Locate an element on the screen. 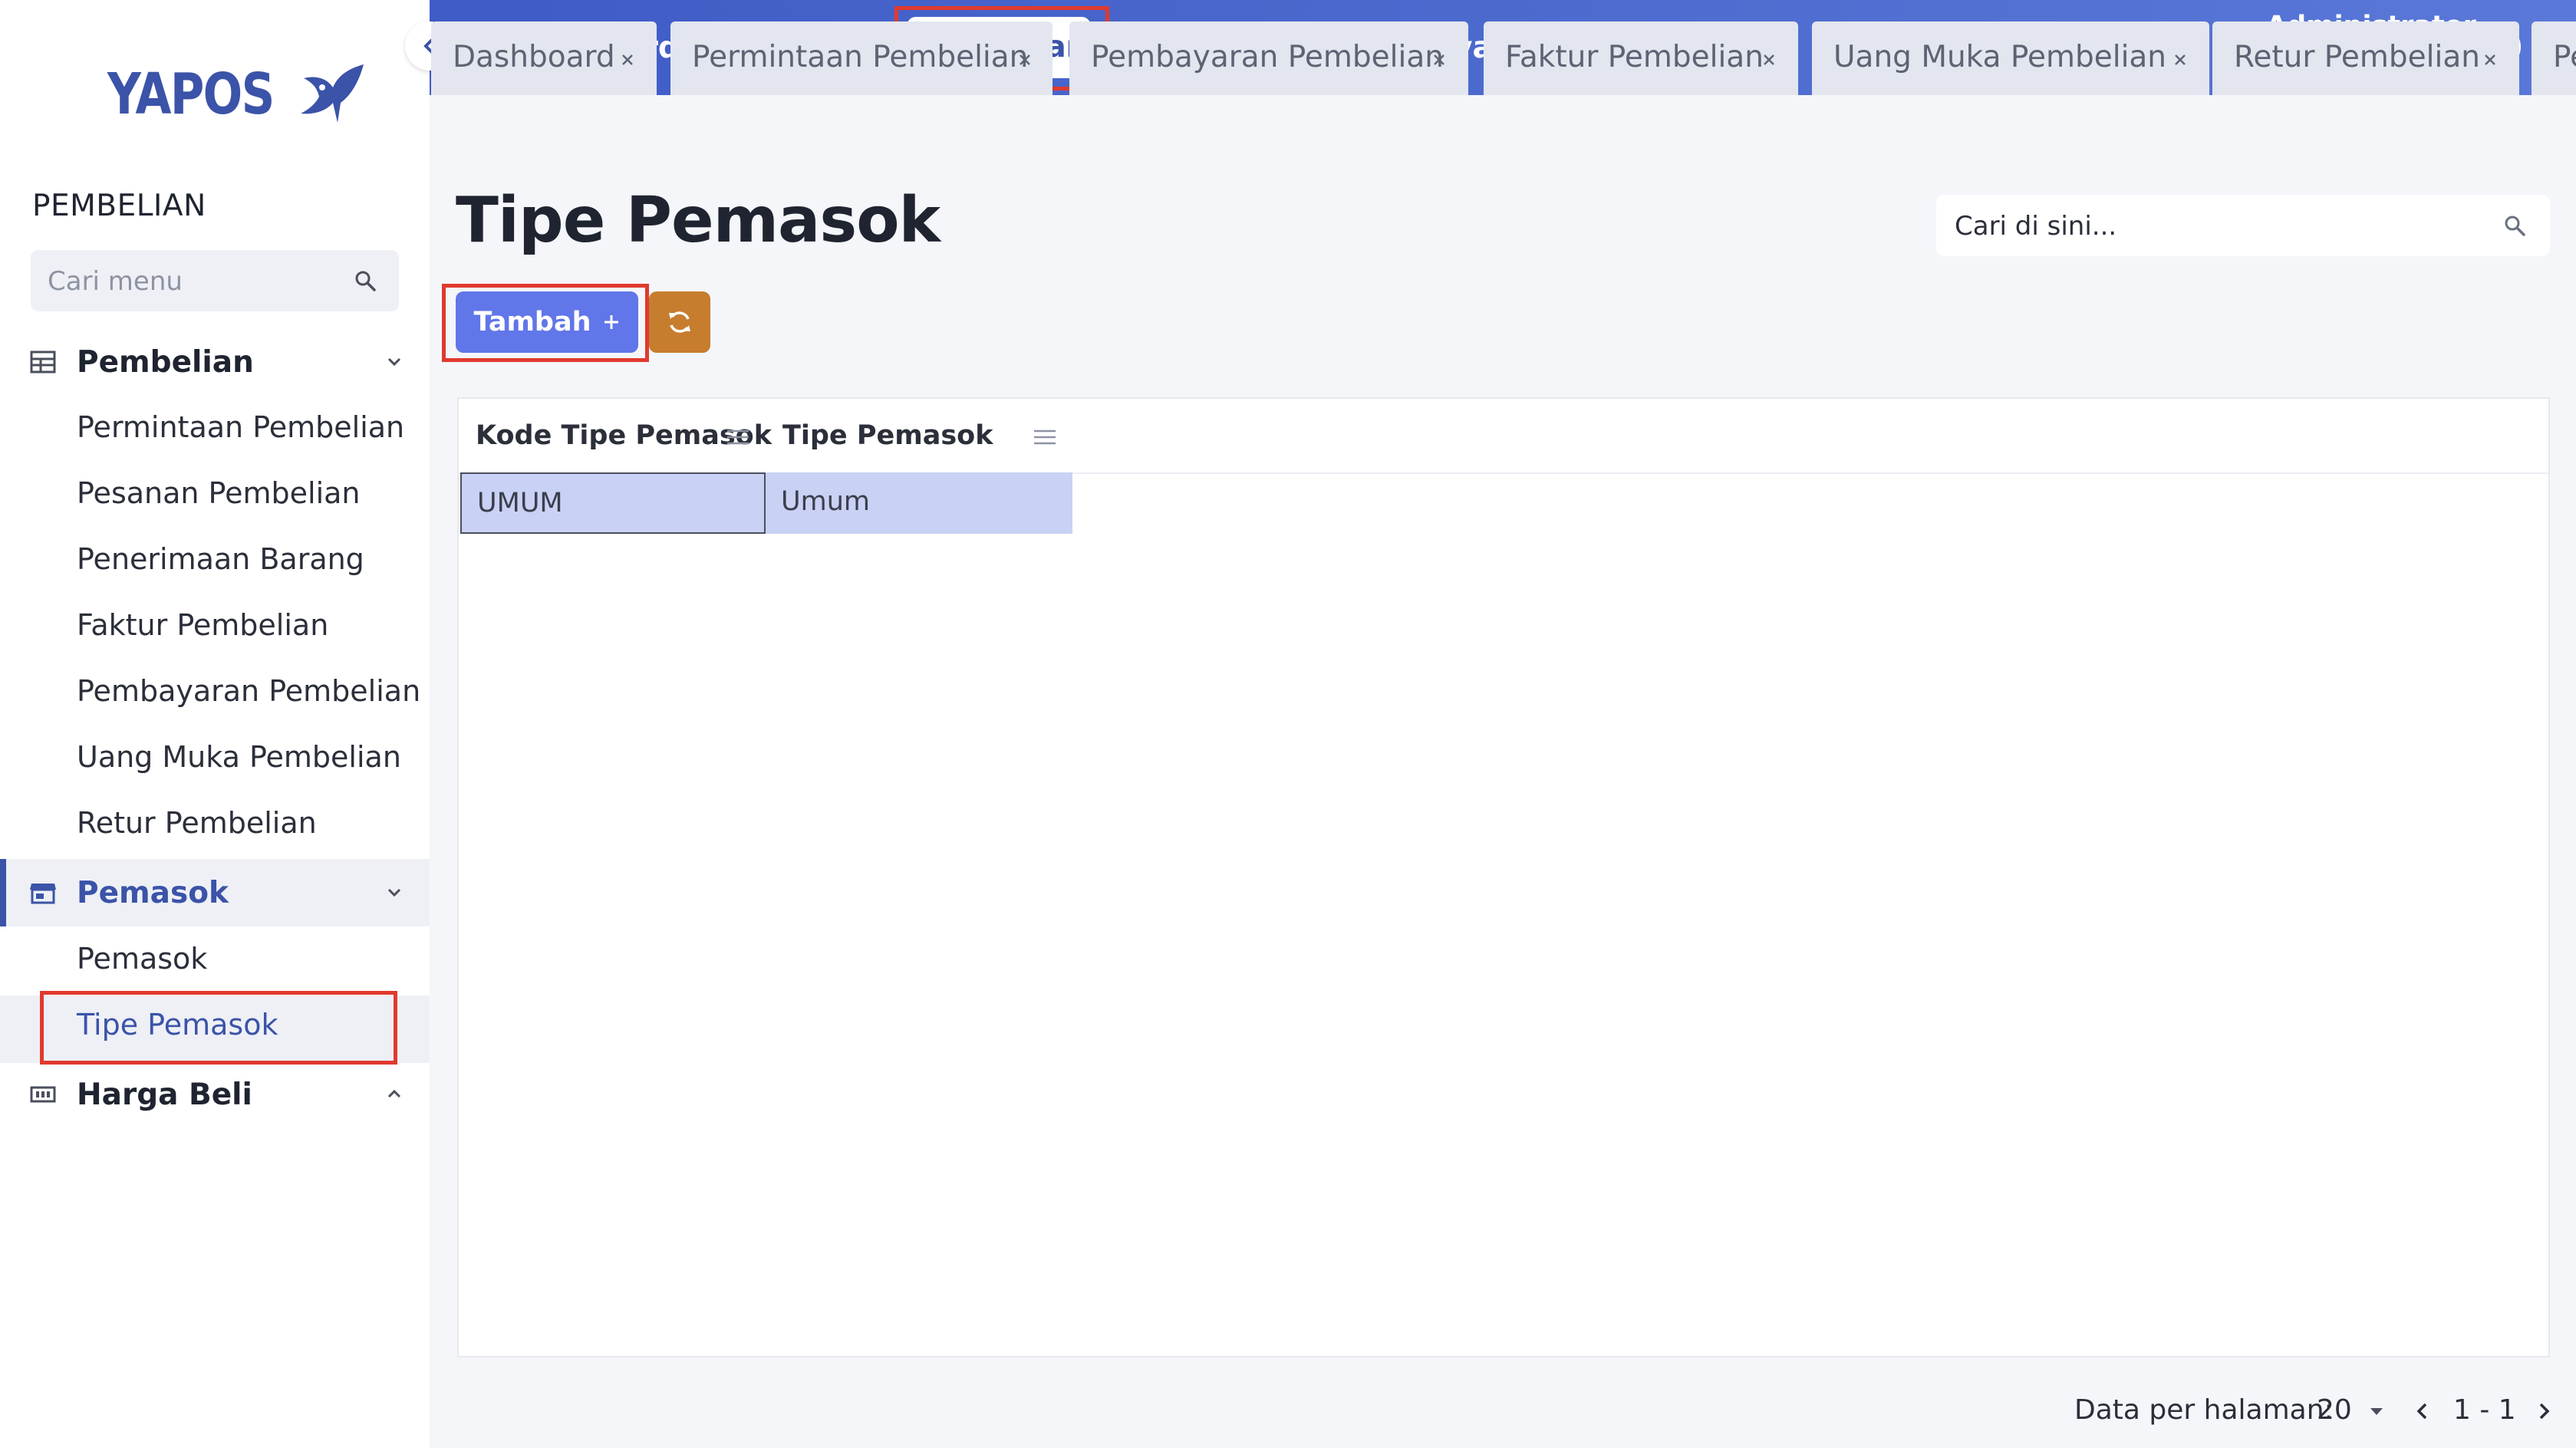  tab-faktur-pembelian: Faktur Pembelian is located at coordinates (1641, 58).